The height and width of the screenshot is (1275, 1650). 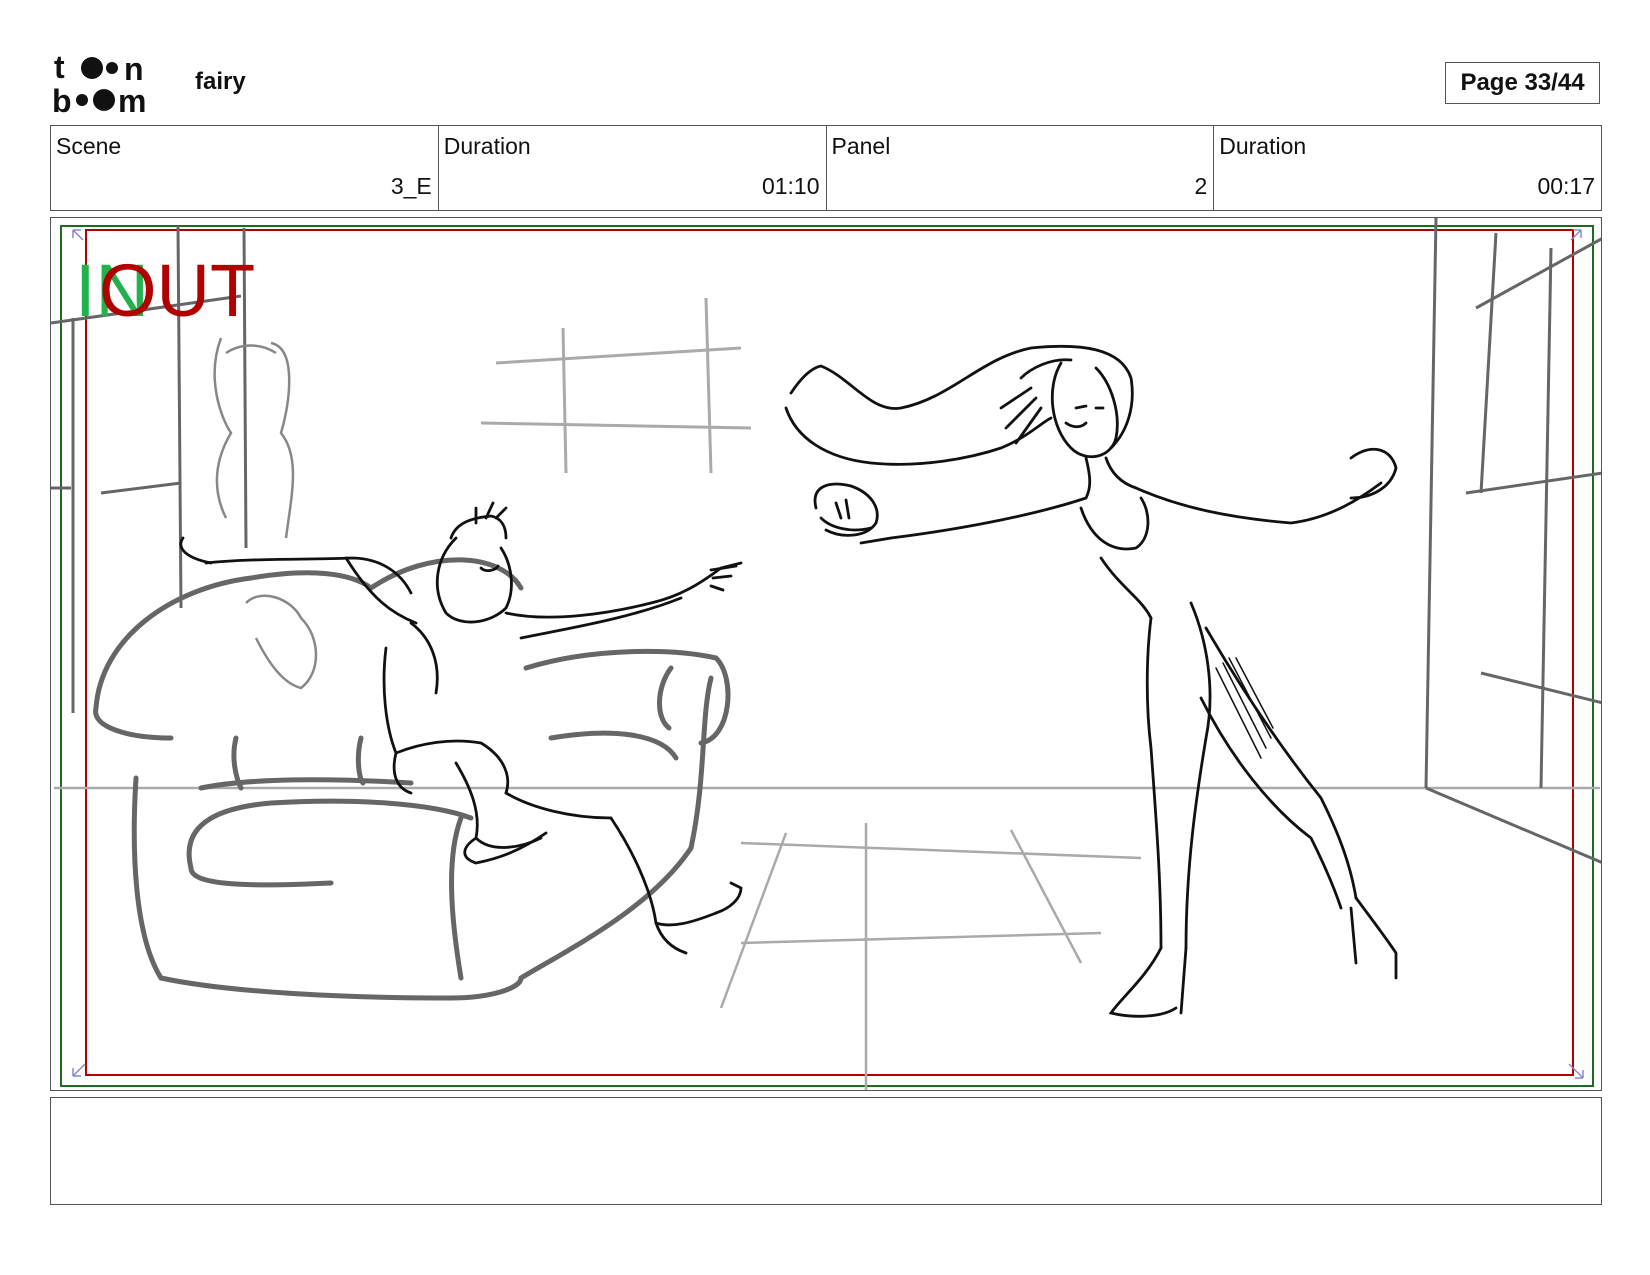 What do you see at coordinates (132, 100) in the screenshot?
I see `svg-text: m` at bounding box center [132, 100].